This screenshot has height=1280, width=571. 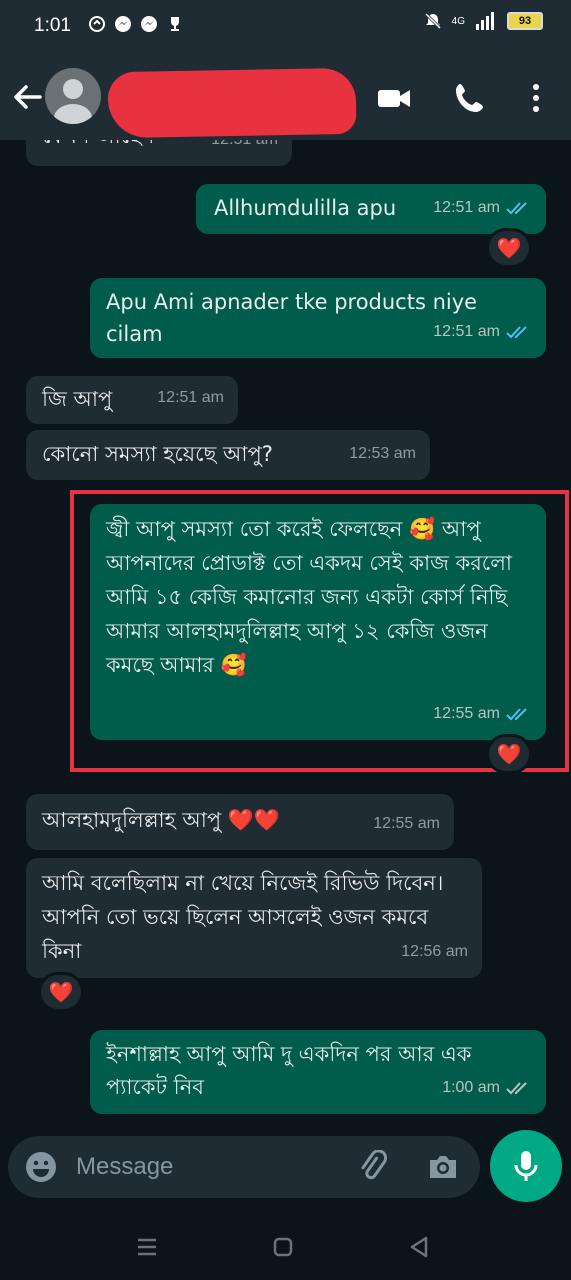 What do you see at coordinates (470, 98) in the screenshot?
I see `phone-icon` at bounding box center [470, 98].